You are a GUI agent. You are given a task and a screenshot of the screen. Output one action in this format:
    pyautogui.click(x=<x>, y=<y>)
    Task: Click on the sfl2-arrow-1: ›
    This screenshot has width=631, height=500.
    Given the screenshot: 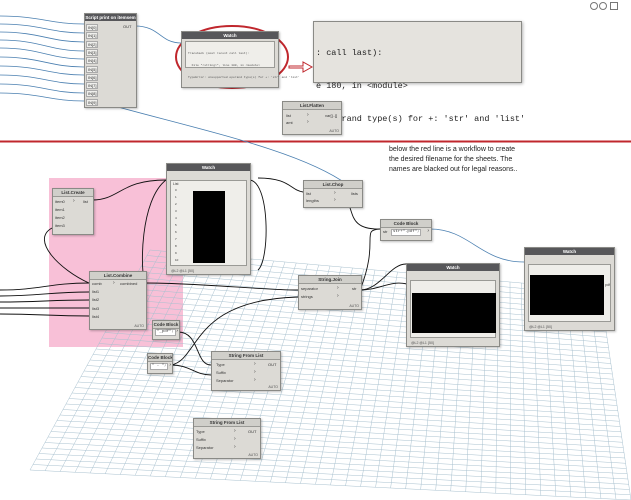 What is the action you would take?
    pyautogui.click(x=235, y=431)
    